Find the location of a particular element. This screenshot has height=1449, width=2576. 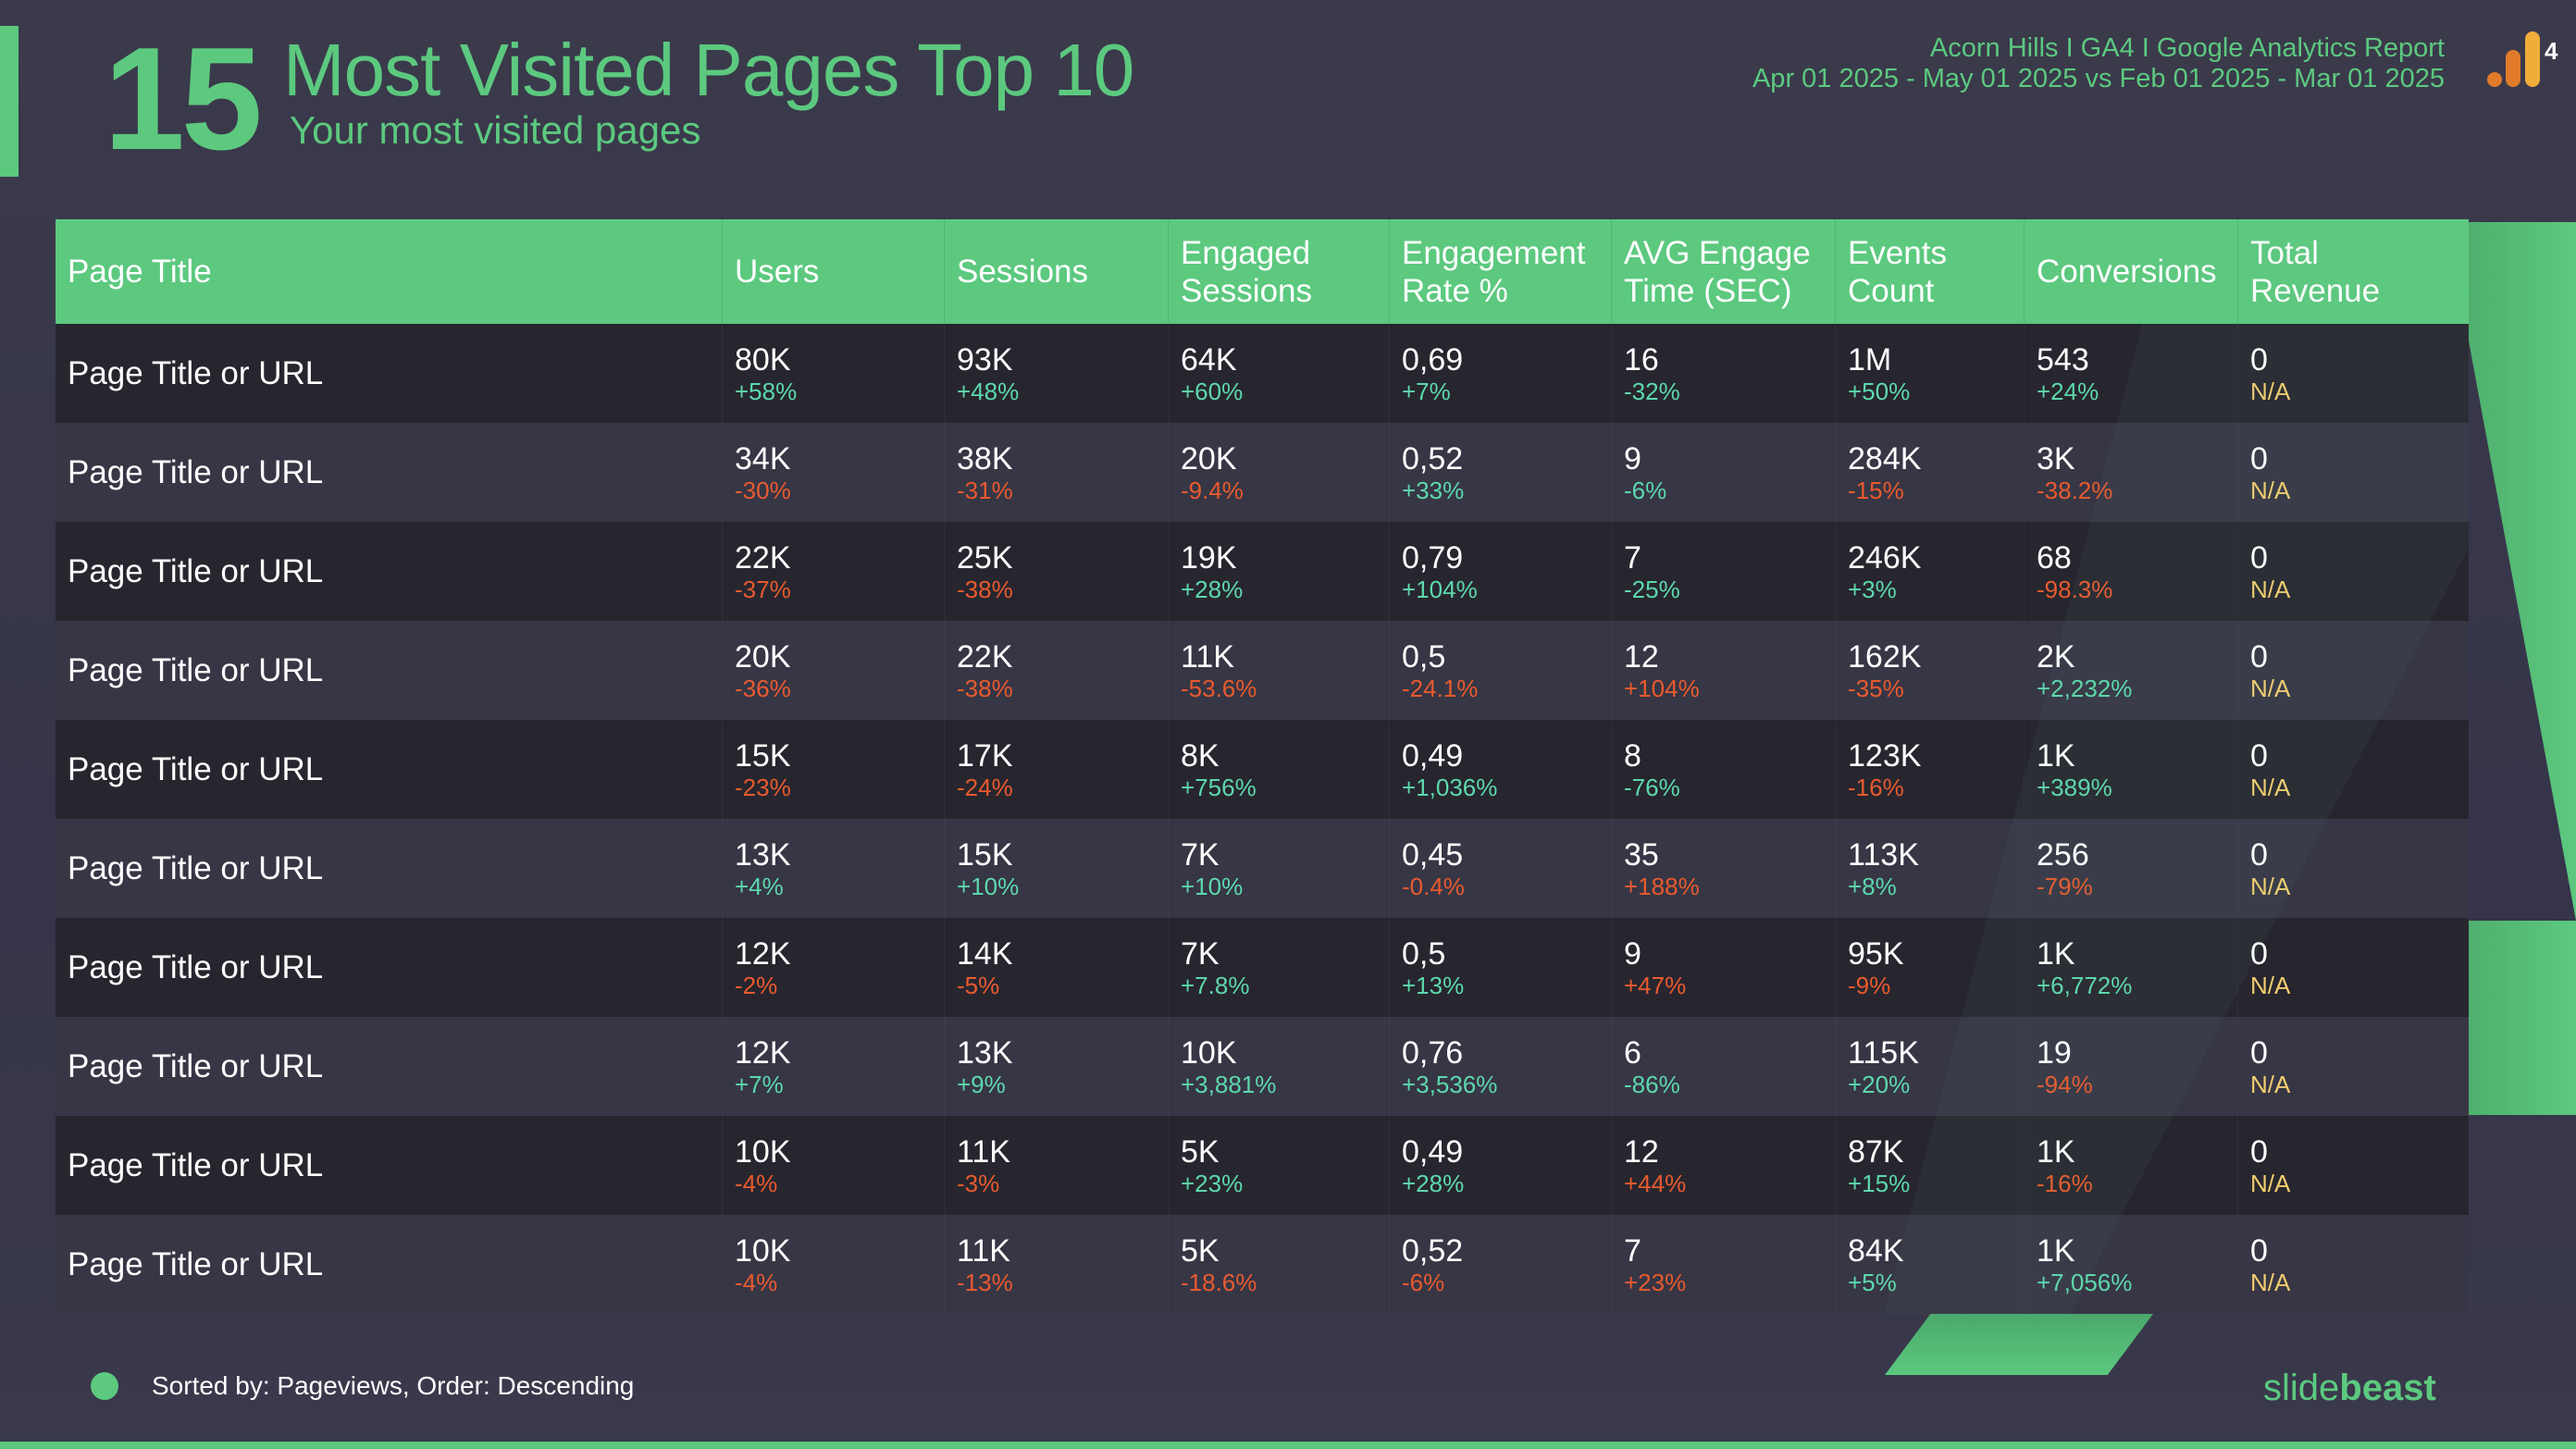

metric-change: -76% is located at coordinates (1652, 787).